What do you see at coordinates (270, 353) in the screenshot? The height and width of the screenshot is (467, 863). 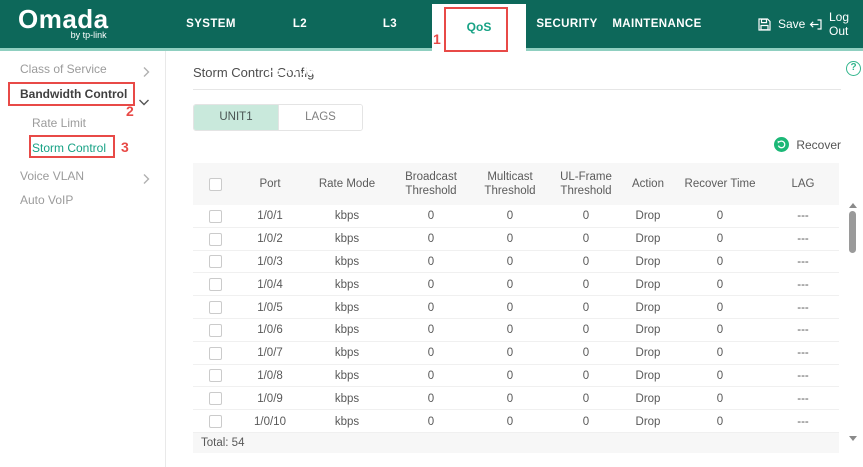 I see `cell-port: 1/0/7` at bounding box center [270, 353].